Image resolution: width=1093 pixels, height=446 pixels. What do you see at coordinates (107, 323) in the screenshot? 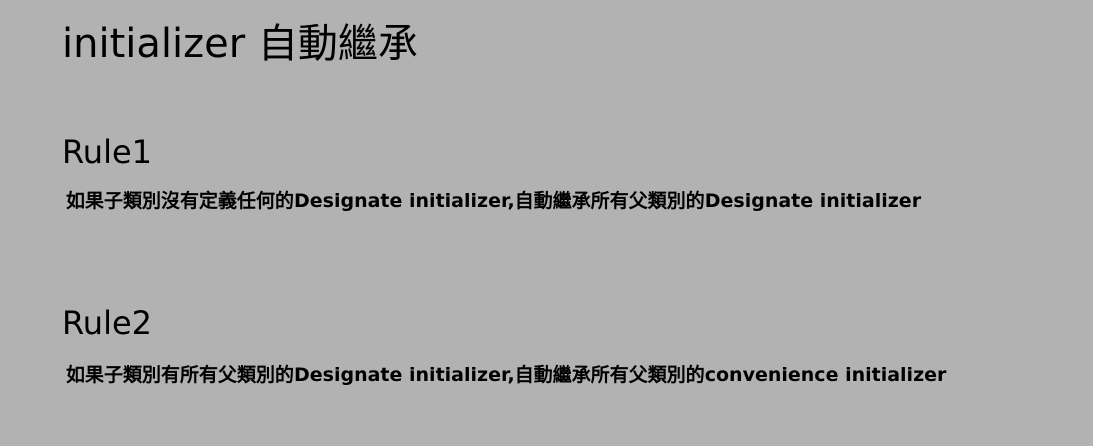
I see `rule2-heading: Rule2` at bounding box center [107, 323].